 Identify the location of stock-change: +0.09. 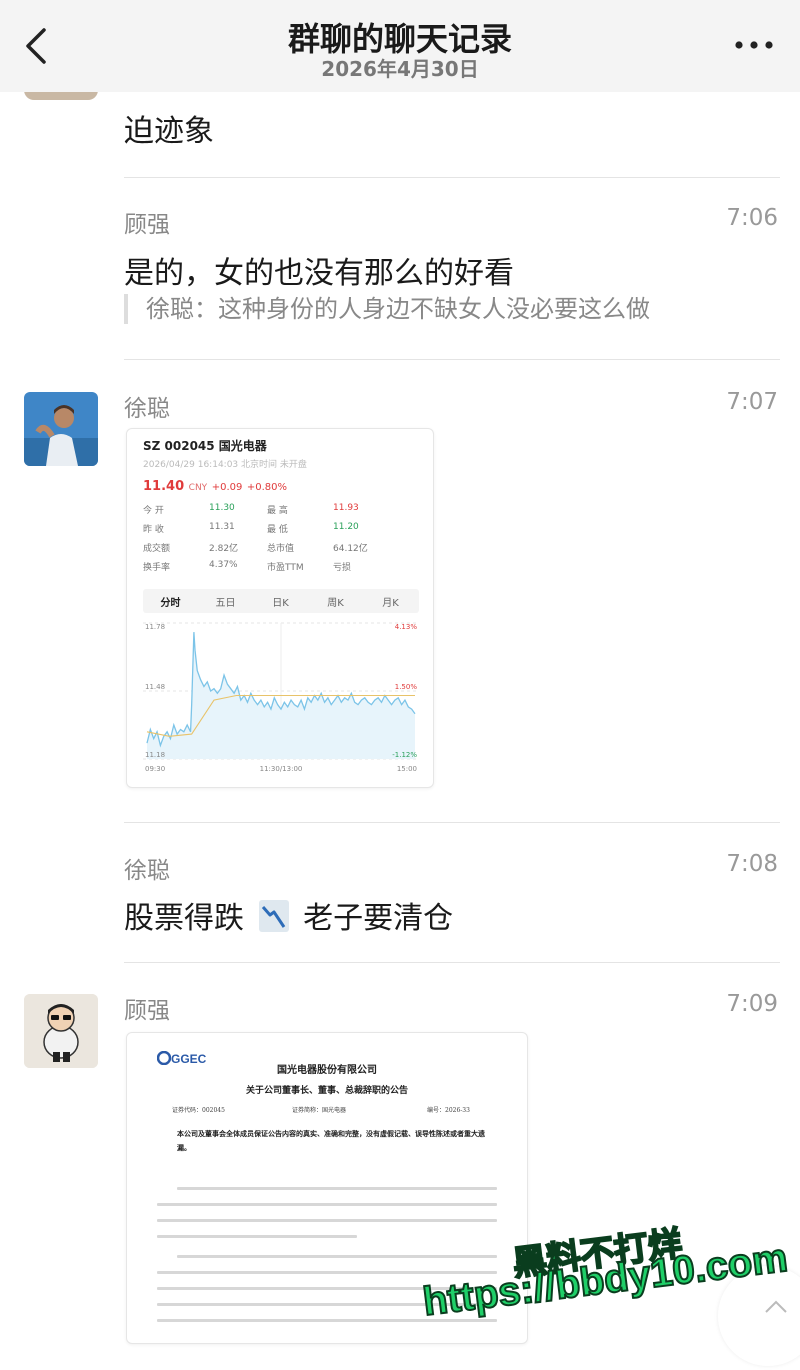
(227, 487).